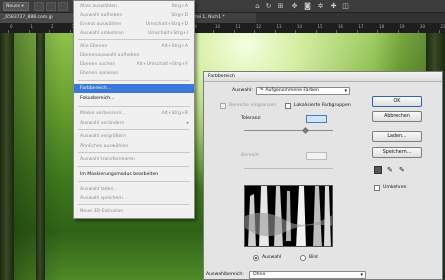 The height and width of the screenshot is (280, 445). Describe the element at coordinates (98, 6) in the screenshot. I see `menu-item-label: Alles auswählen` at that location.